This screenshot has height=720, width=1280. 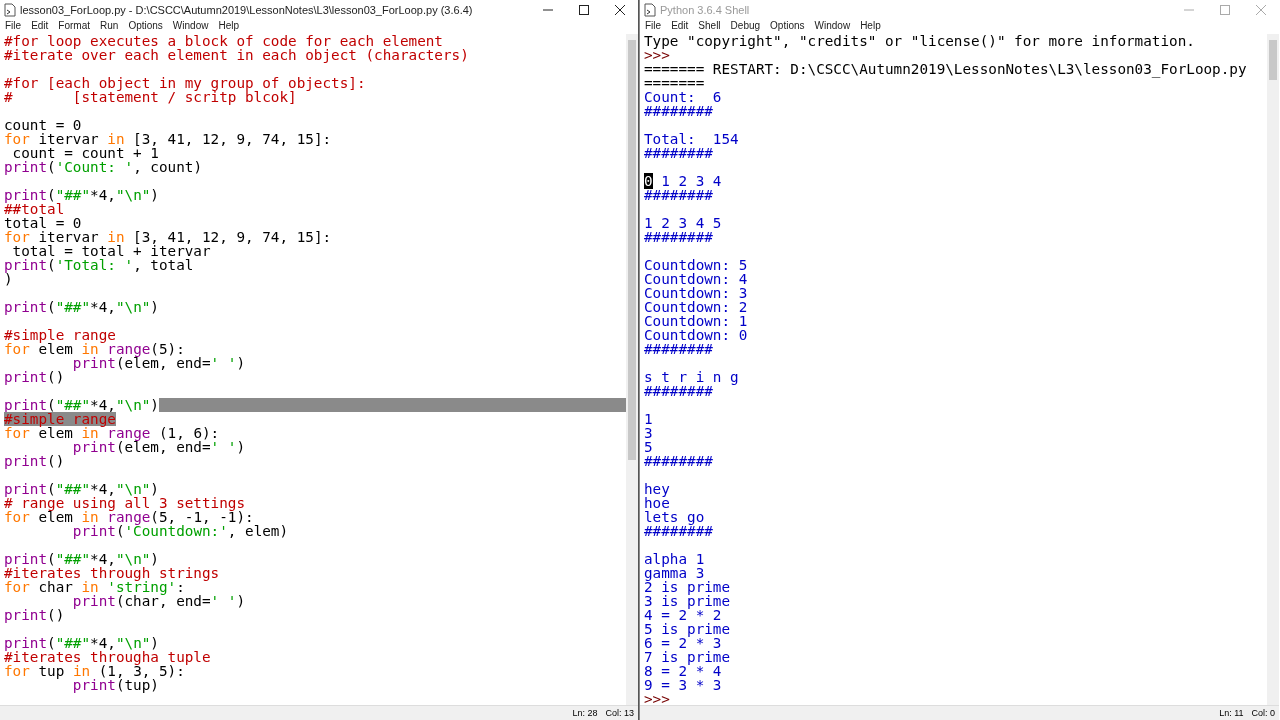 I want to click on code-line: #simple range, so click(x=60, y=335).